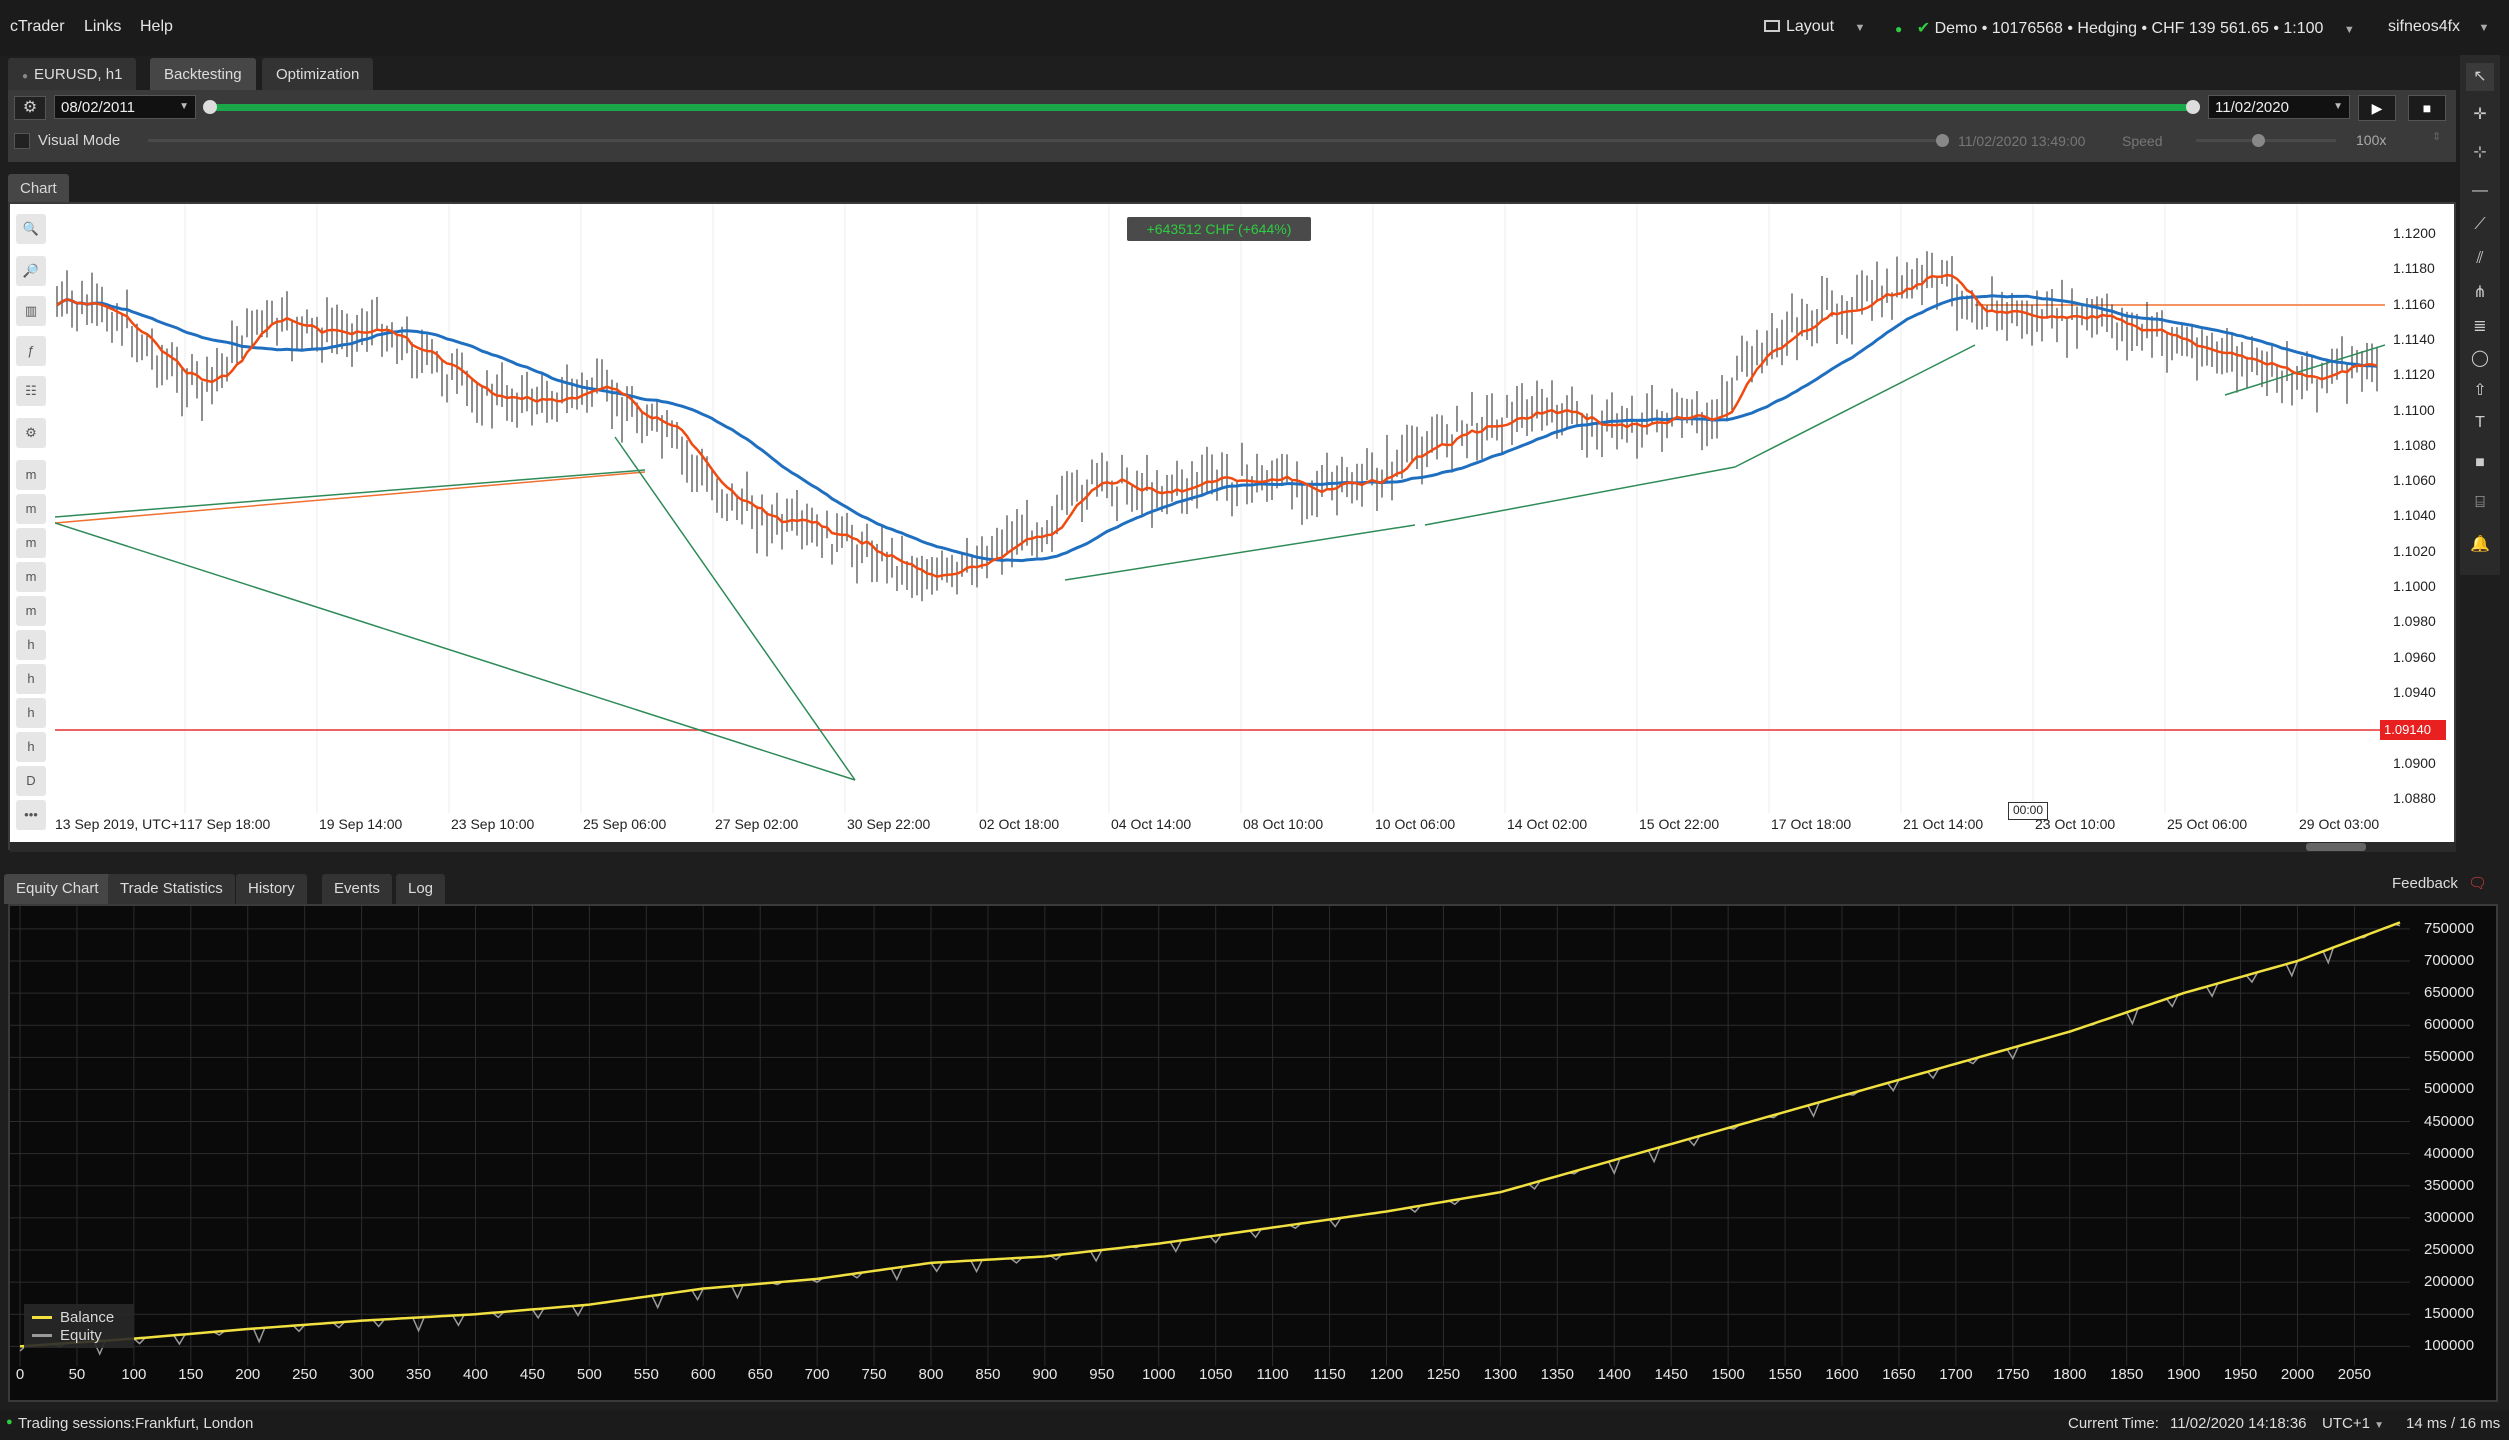 Image resolution: width=2509 pixels, height=1440 pixels. What do you see at coordinates (2480, 225) in the screenshot?
I see `trendline-icon: ⟋` at bounding box center [2480, 225].